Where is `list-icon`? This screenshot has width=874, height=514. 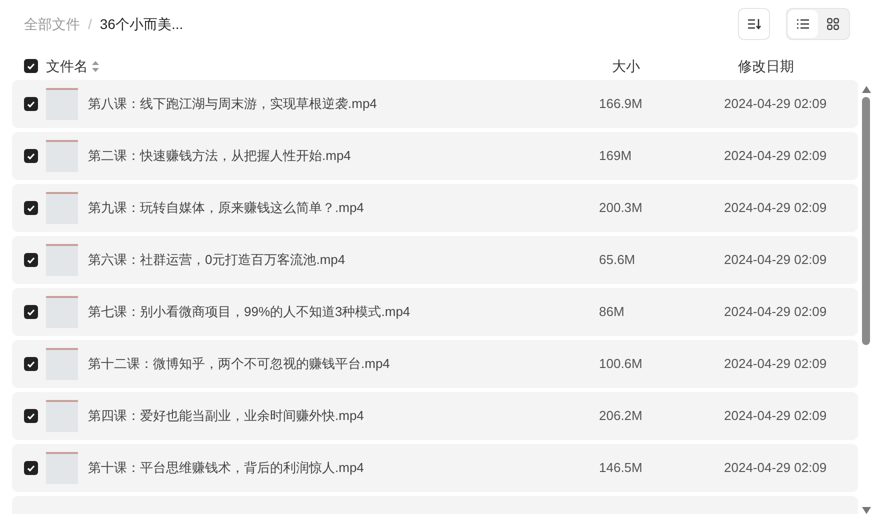 list-icon is located at coordinates (803, 24).